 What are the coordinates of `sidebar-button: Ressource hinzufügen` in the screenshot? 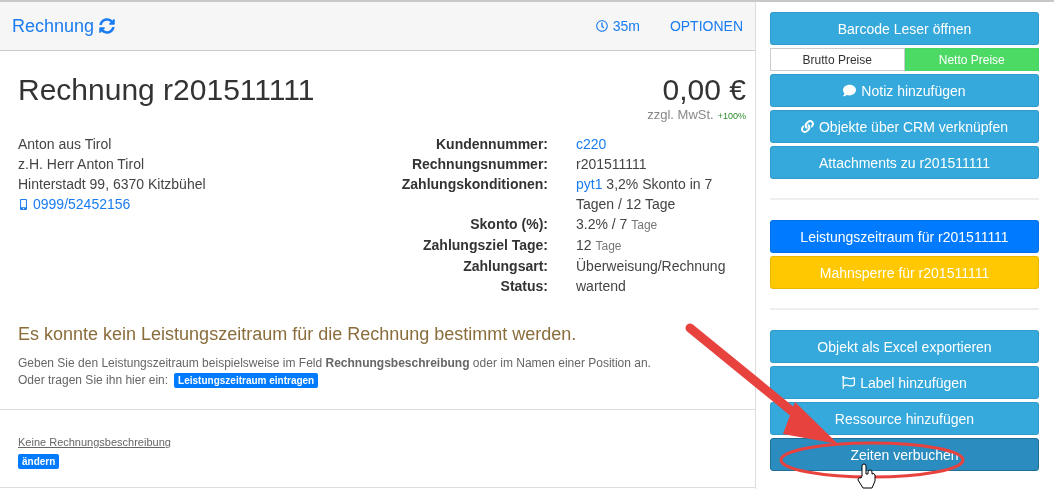 It's located at (904, 418).